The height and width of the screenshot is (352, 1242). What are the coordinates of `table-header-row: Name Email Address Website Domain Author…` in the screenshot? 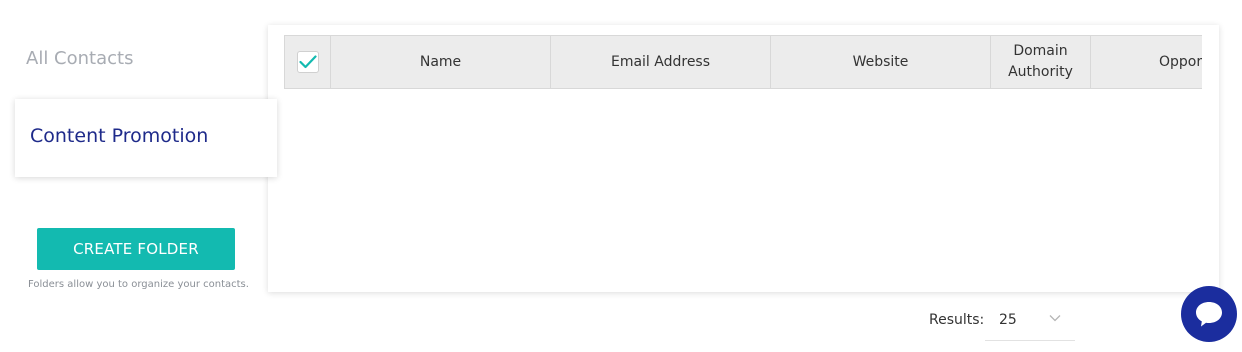 It's located at (743, 62).